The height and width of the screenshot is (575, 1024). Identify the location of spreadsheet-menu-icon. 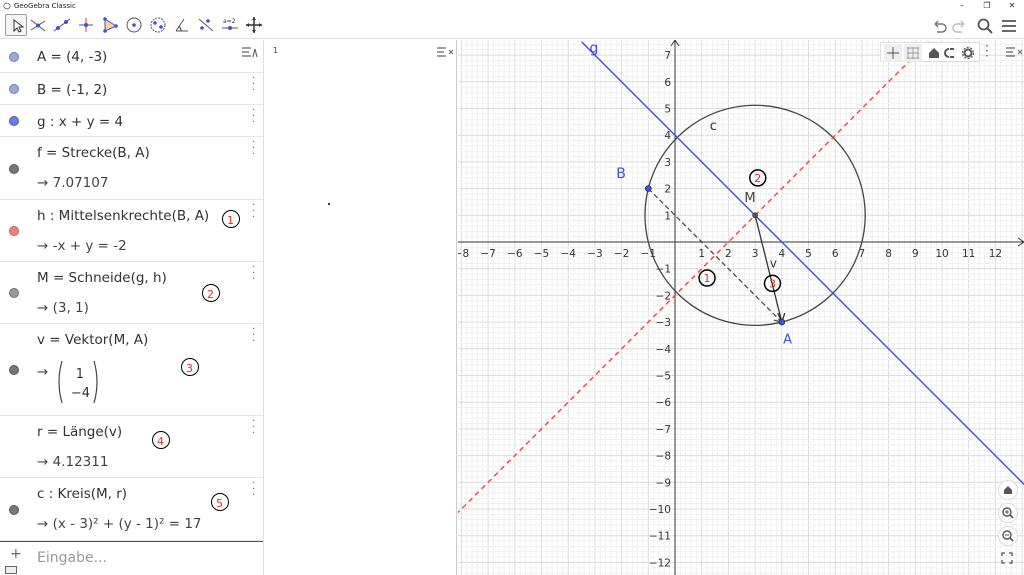
(445, 52).